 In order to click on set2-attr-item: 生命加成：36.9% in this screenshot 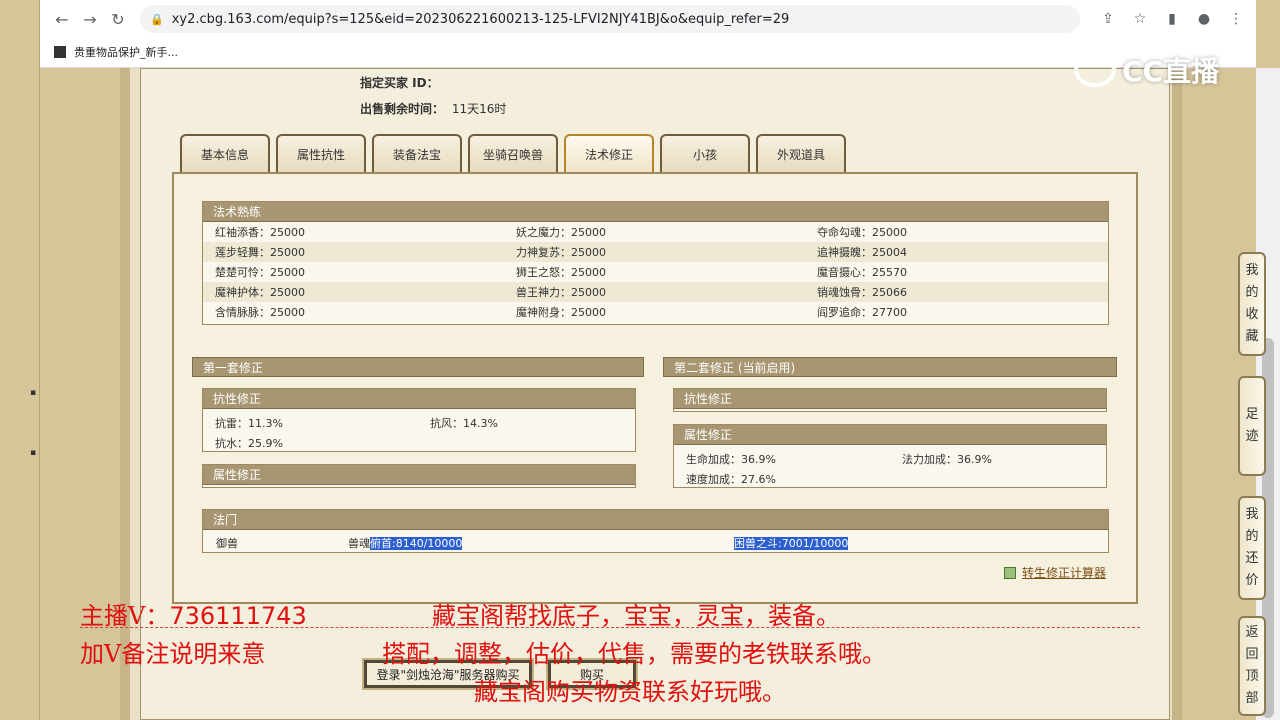, I will do `click(731, 459)`.